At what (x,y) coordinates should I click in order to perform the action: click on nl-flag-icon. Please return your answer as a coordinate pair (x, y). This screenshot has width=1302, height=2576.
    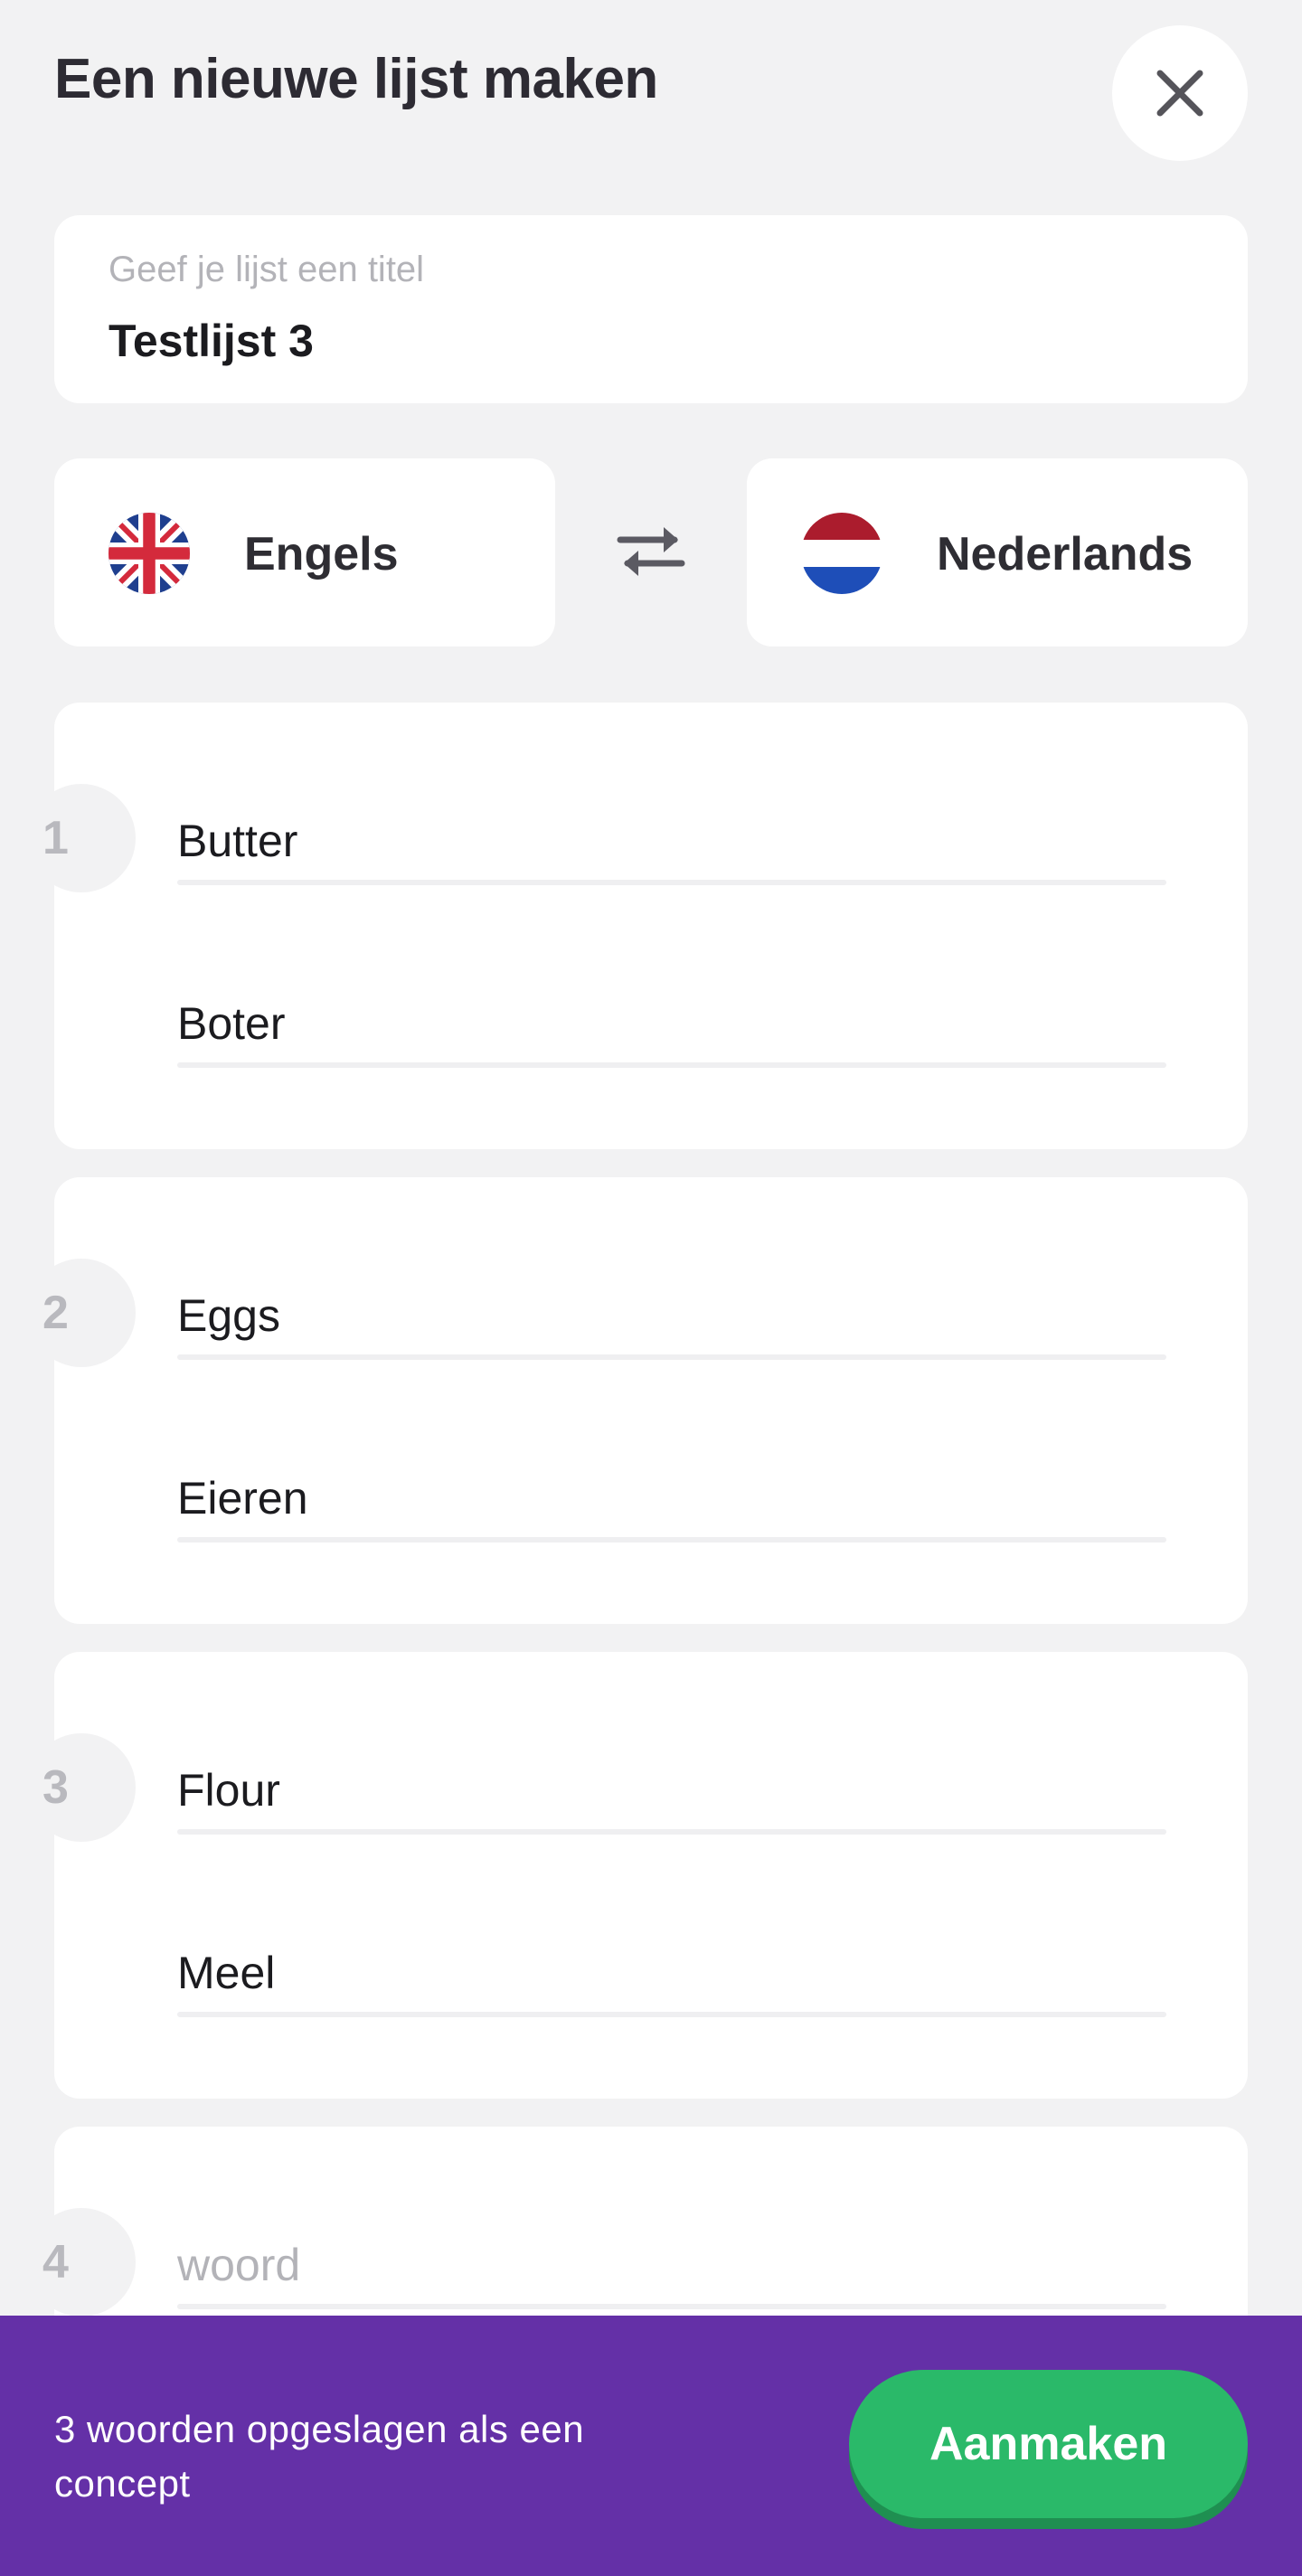
    Looking at the image, I should click on (841, 553).